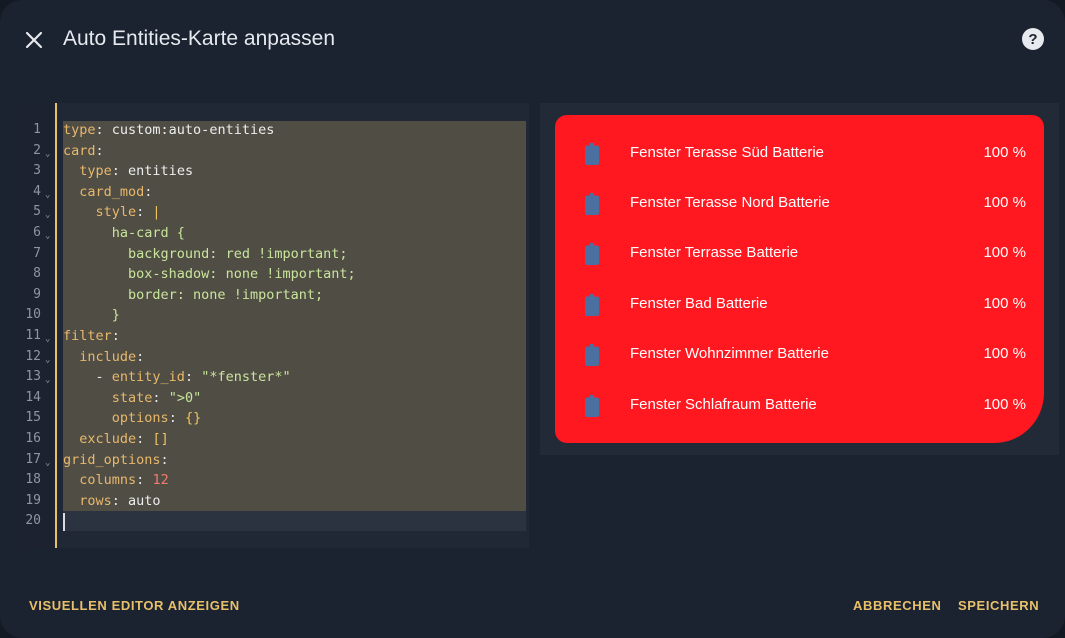 This screenshot has width=1065, height=638. I want to click on code-token: 12, so click(160, 480).